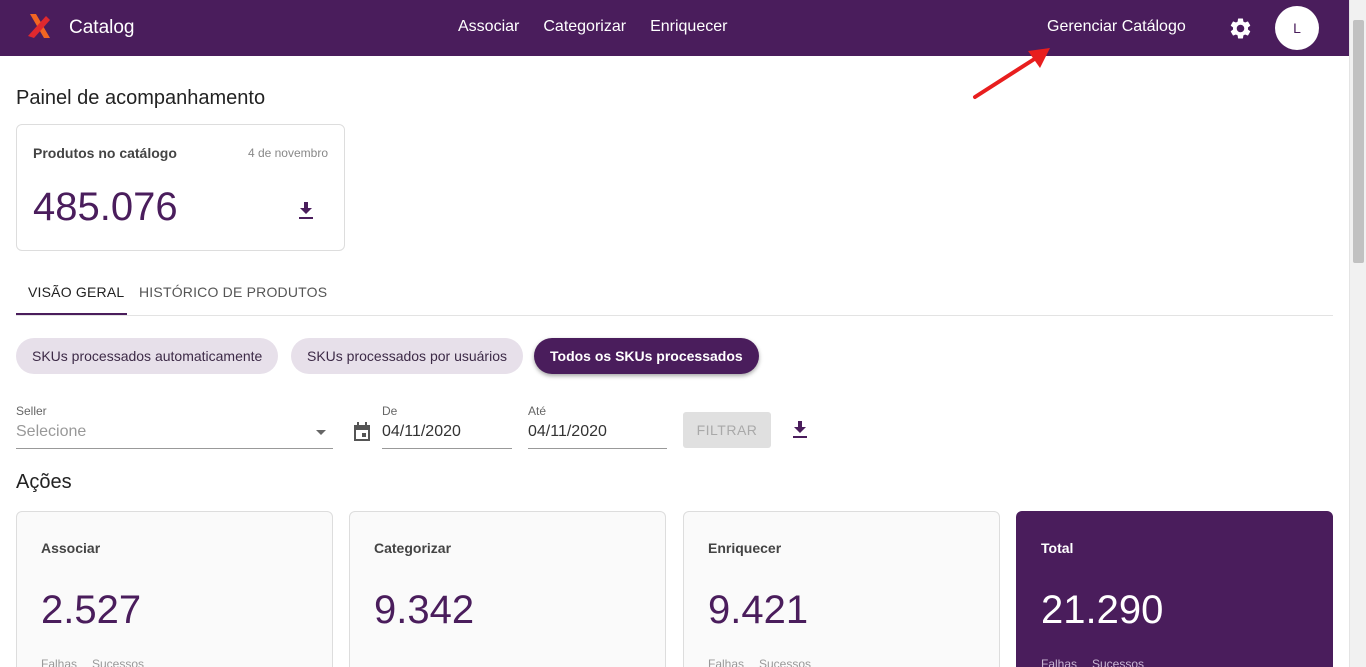 The height and width of the screenshot is (667, 1366). I want to click on manage-catalog-link: Gerenciar Catálogo, so click(1116, 27).